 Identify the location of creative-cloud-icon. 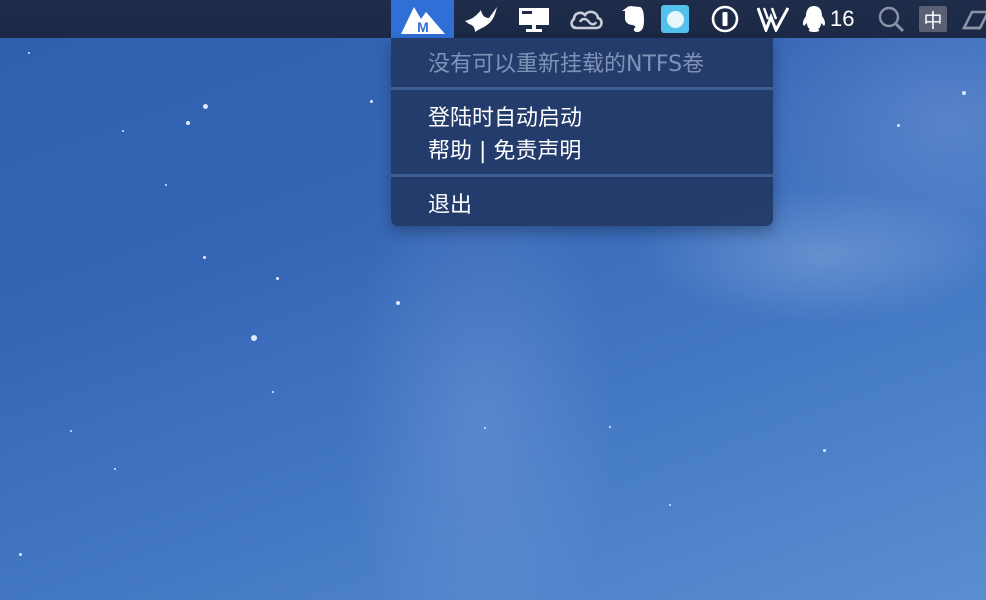
(586, 19).